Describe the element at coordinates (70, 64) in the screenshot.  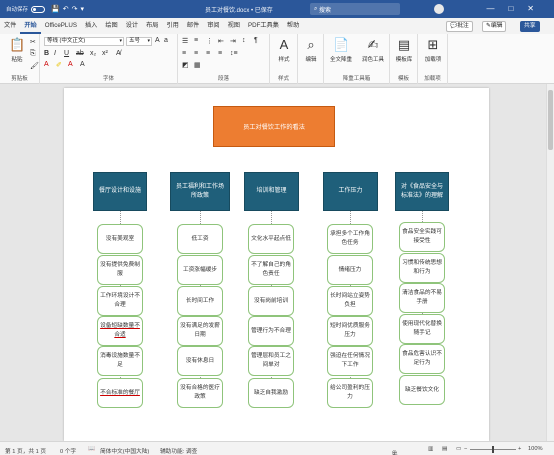
I see `font-color-icon: A` at that location.